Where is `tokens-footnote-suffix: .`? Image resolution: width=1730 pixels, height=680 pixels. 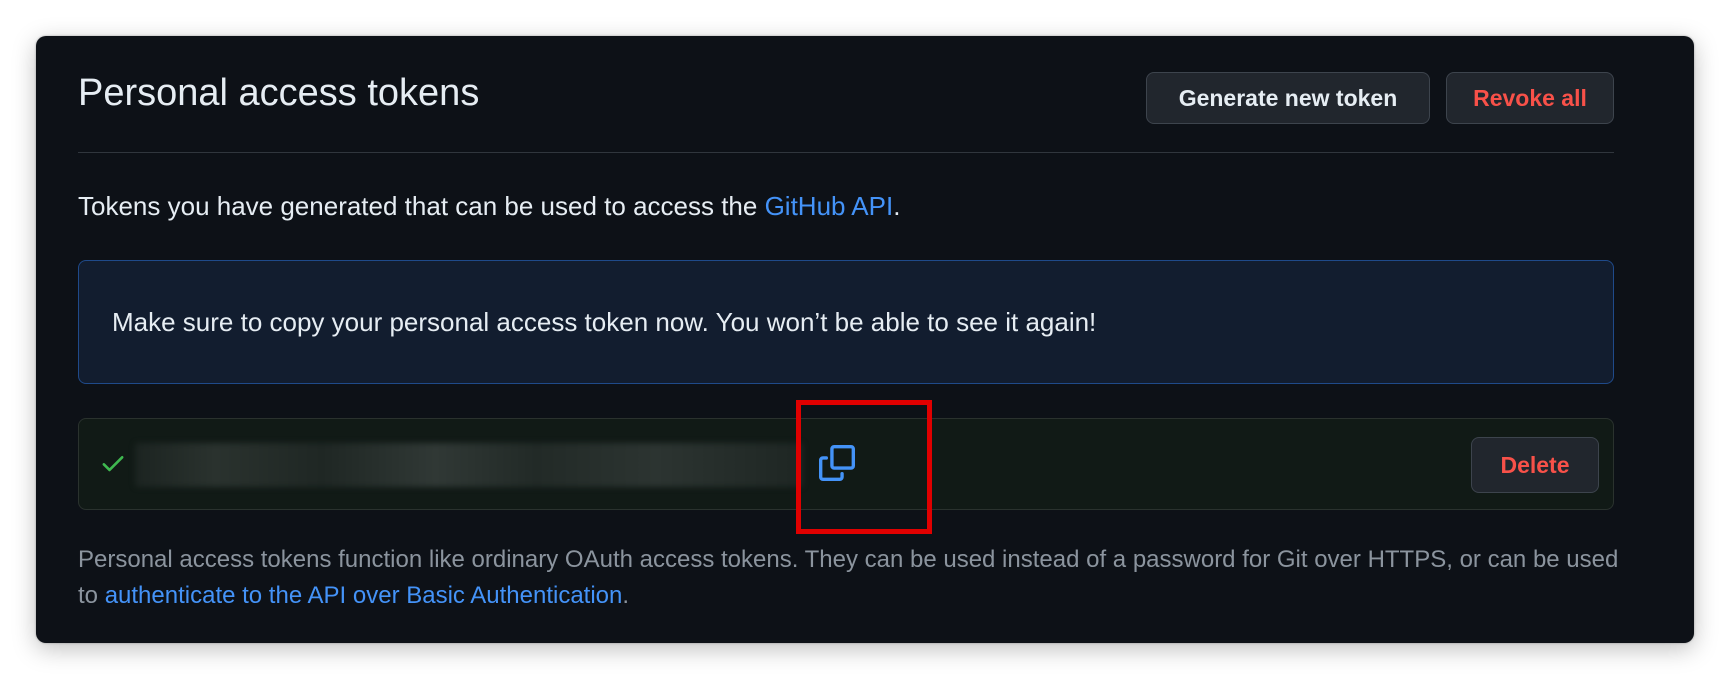 tokens-footnote-suffix: . is located at coordinates (626, 595).